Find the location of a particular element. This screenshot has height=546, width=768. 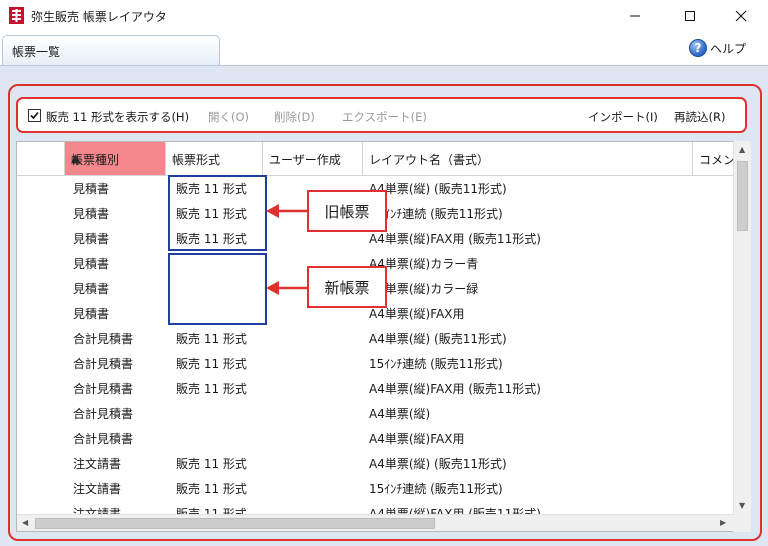

maximize-button is located at coordinates (690, 16).